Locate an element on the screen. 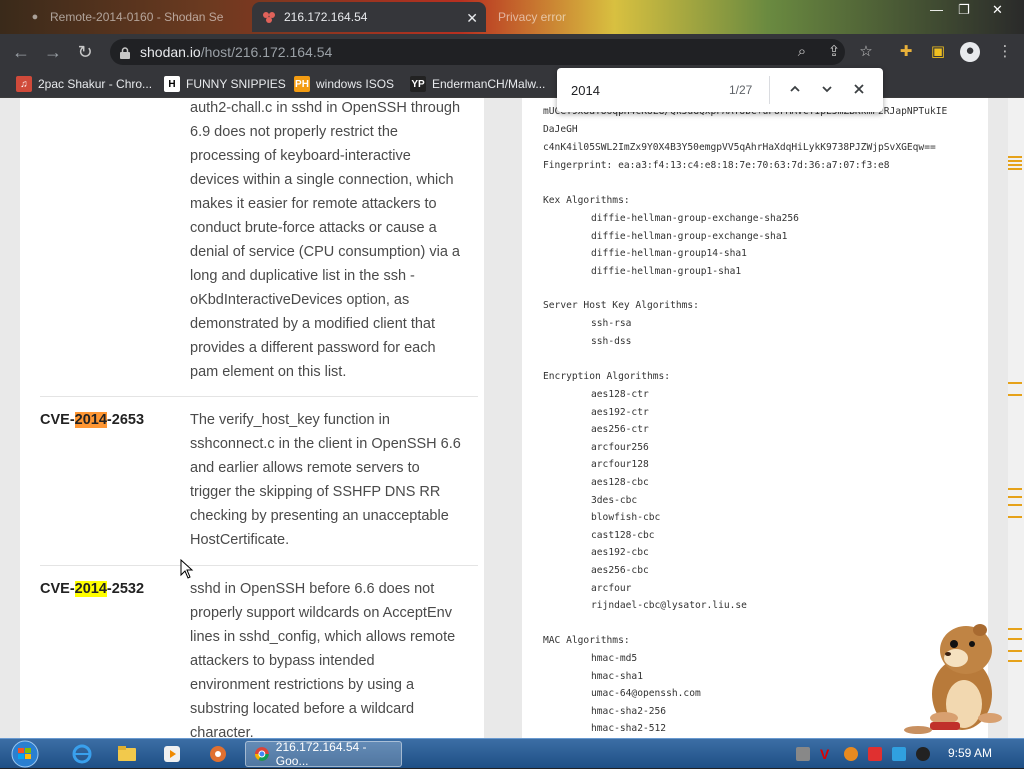 The width and height of the screenshot is (1024, 769). minimize-icon: — is located at coordinates (936, 9).